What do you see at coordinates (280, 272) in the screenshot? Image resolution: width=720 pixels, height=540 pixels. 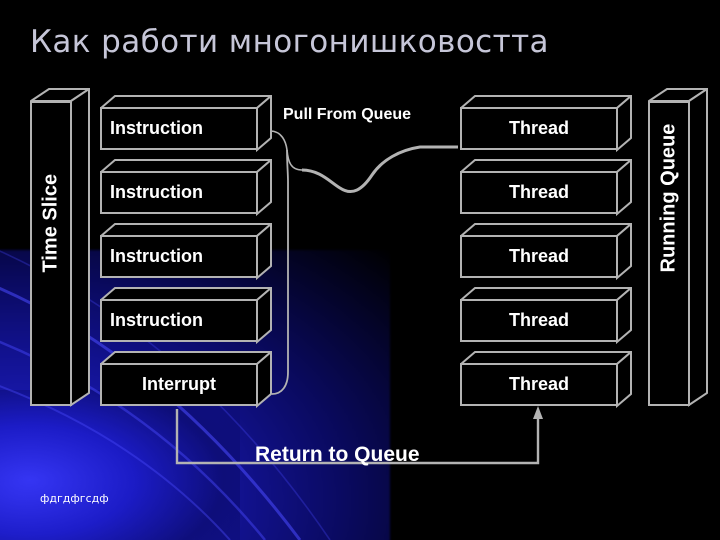 I see `pull-wire-spine-to-interrupt` at bounding box center [280, 272].